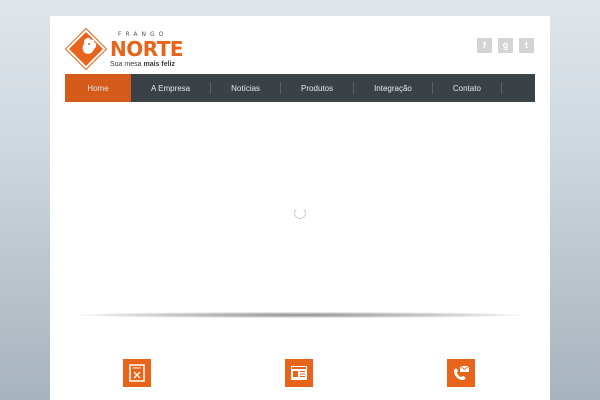  I want to click on logo: FRANGO NORTE Sua mesa mais feliz, so click(125, 50).